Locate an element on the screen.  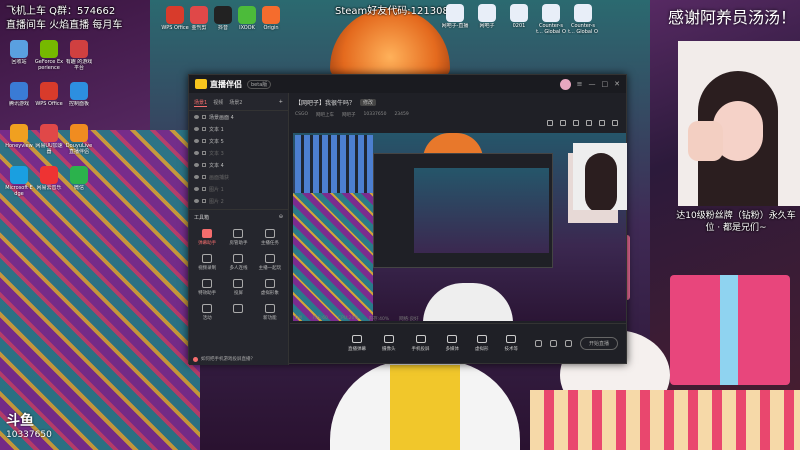
source-item: 文本 5 is located at coordinates (238, 141).